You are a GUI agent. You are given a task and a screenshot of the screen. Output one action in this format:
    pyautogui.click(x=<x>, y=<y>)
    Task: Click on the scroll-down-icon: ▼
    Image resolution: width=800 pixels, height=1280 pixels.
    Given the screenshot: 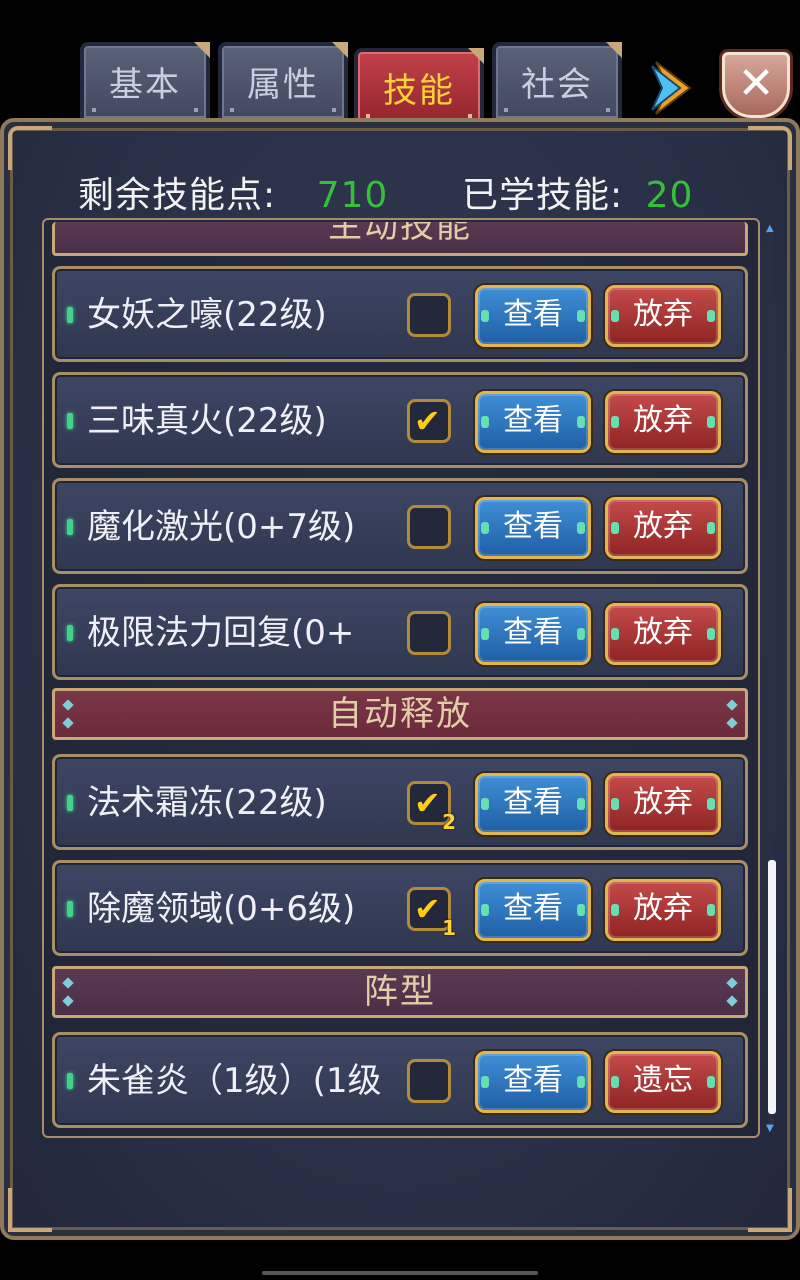 What is the action you would take?
    pyautogui.click(x=772, y=1129)
    